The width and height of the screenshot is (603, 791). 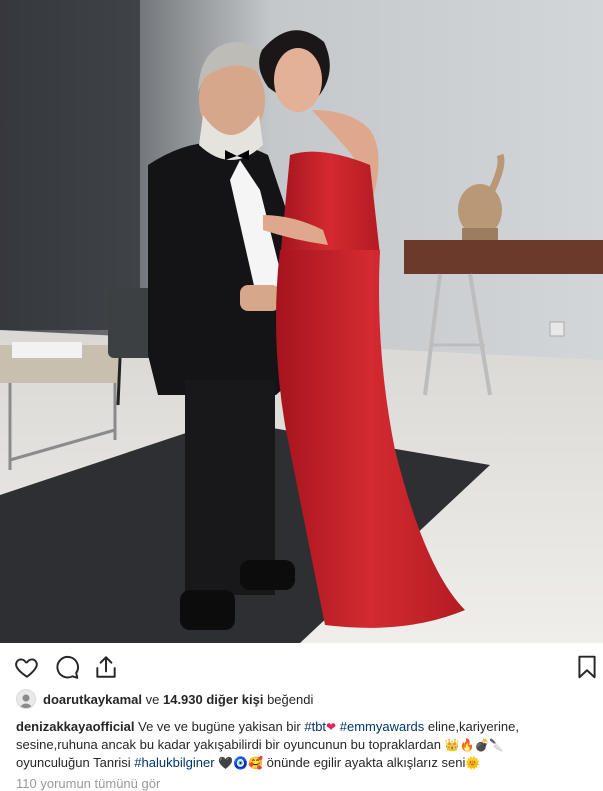 I want to click on user-avatar-icon, so click(x=26, y=701).